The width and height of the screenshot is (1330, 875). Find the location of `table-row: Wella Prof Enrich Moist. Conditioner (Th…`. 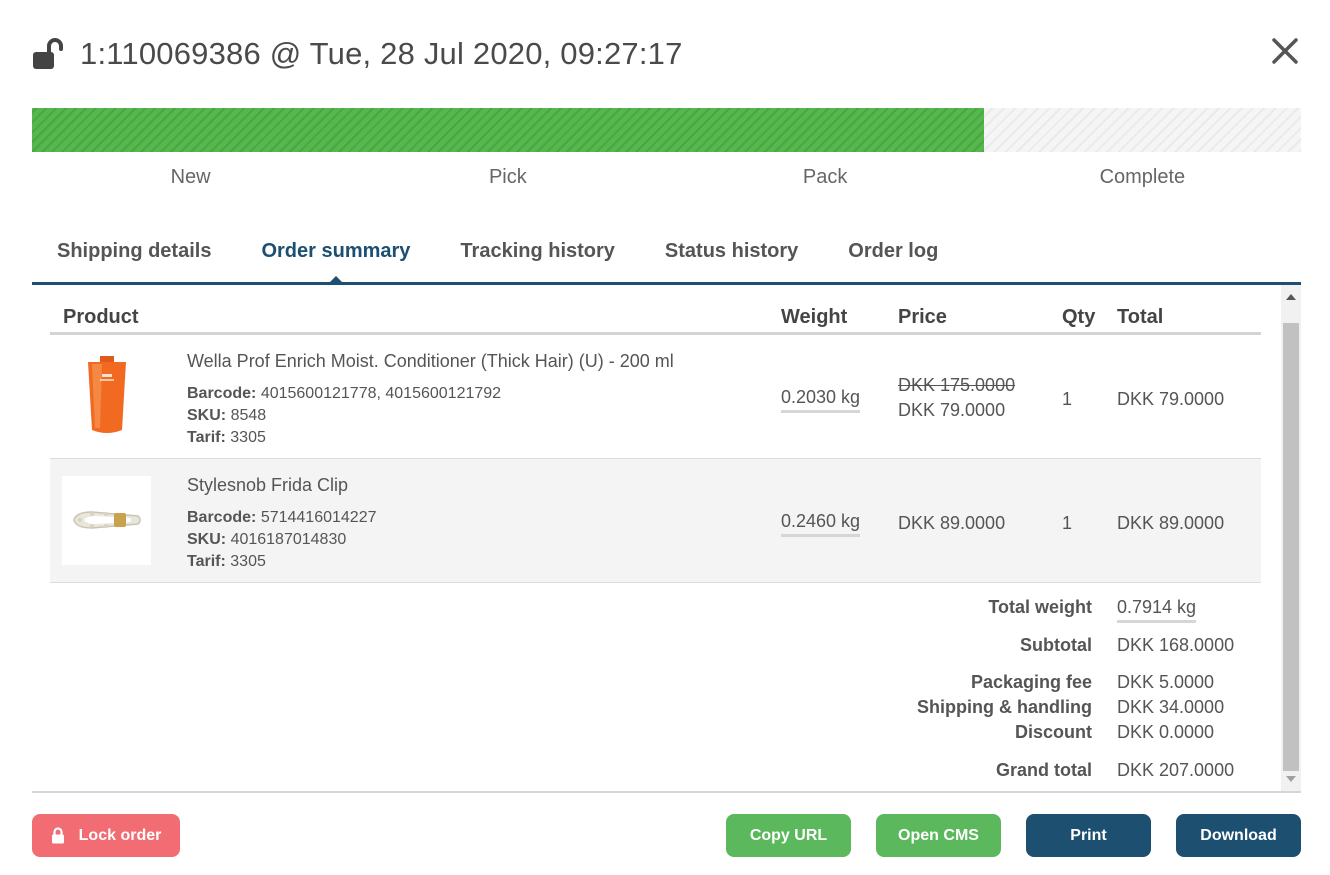

table-row: Wella Prof Enrich Moist. Conditioner (Th… is located at coordinates (655, 397).